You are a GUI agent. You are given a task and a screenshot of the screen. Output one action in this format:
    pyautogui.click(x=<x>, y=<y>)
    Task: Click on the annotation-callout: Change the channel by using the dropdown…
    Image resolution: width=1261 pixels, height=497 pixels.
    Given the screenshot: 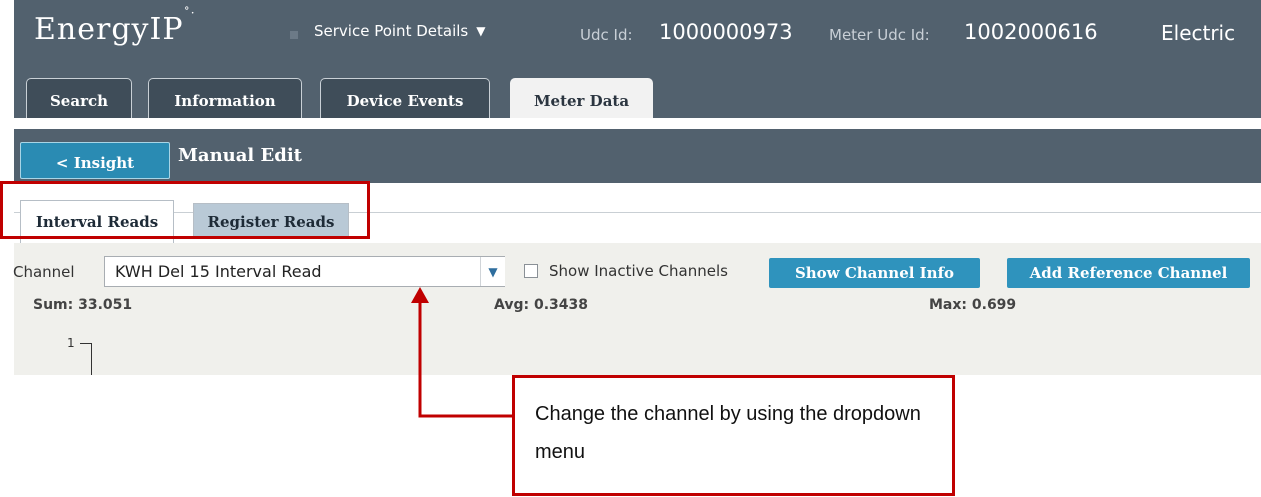 What is the action you would take?
    pyautogui.click(x=733, y=435)
    